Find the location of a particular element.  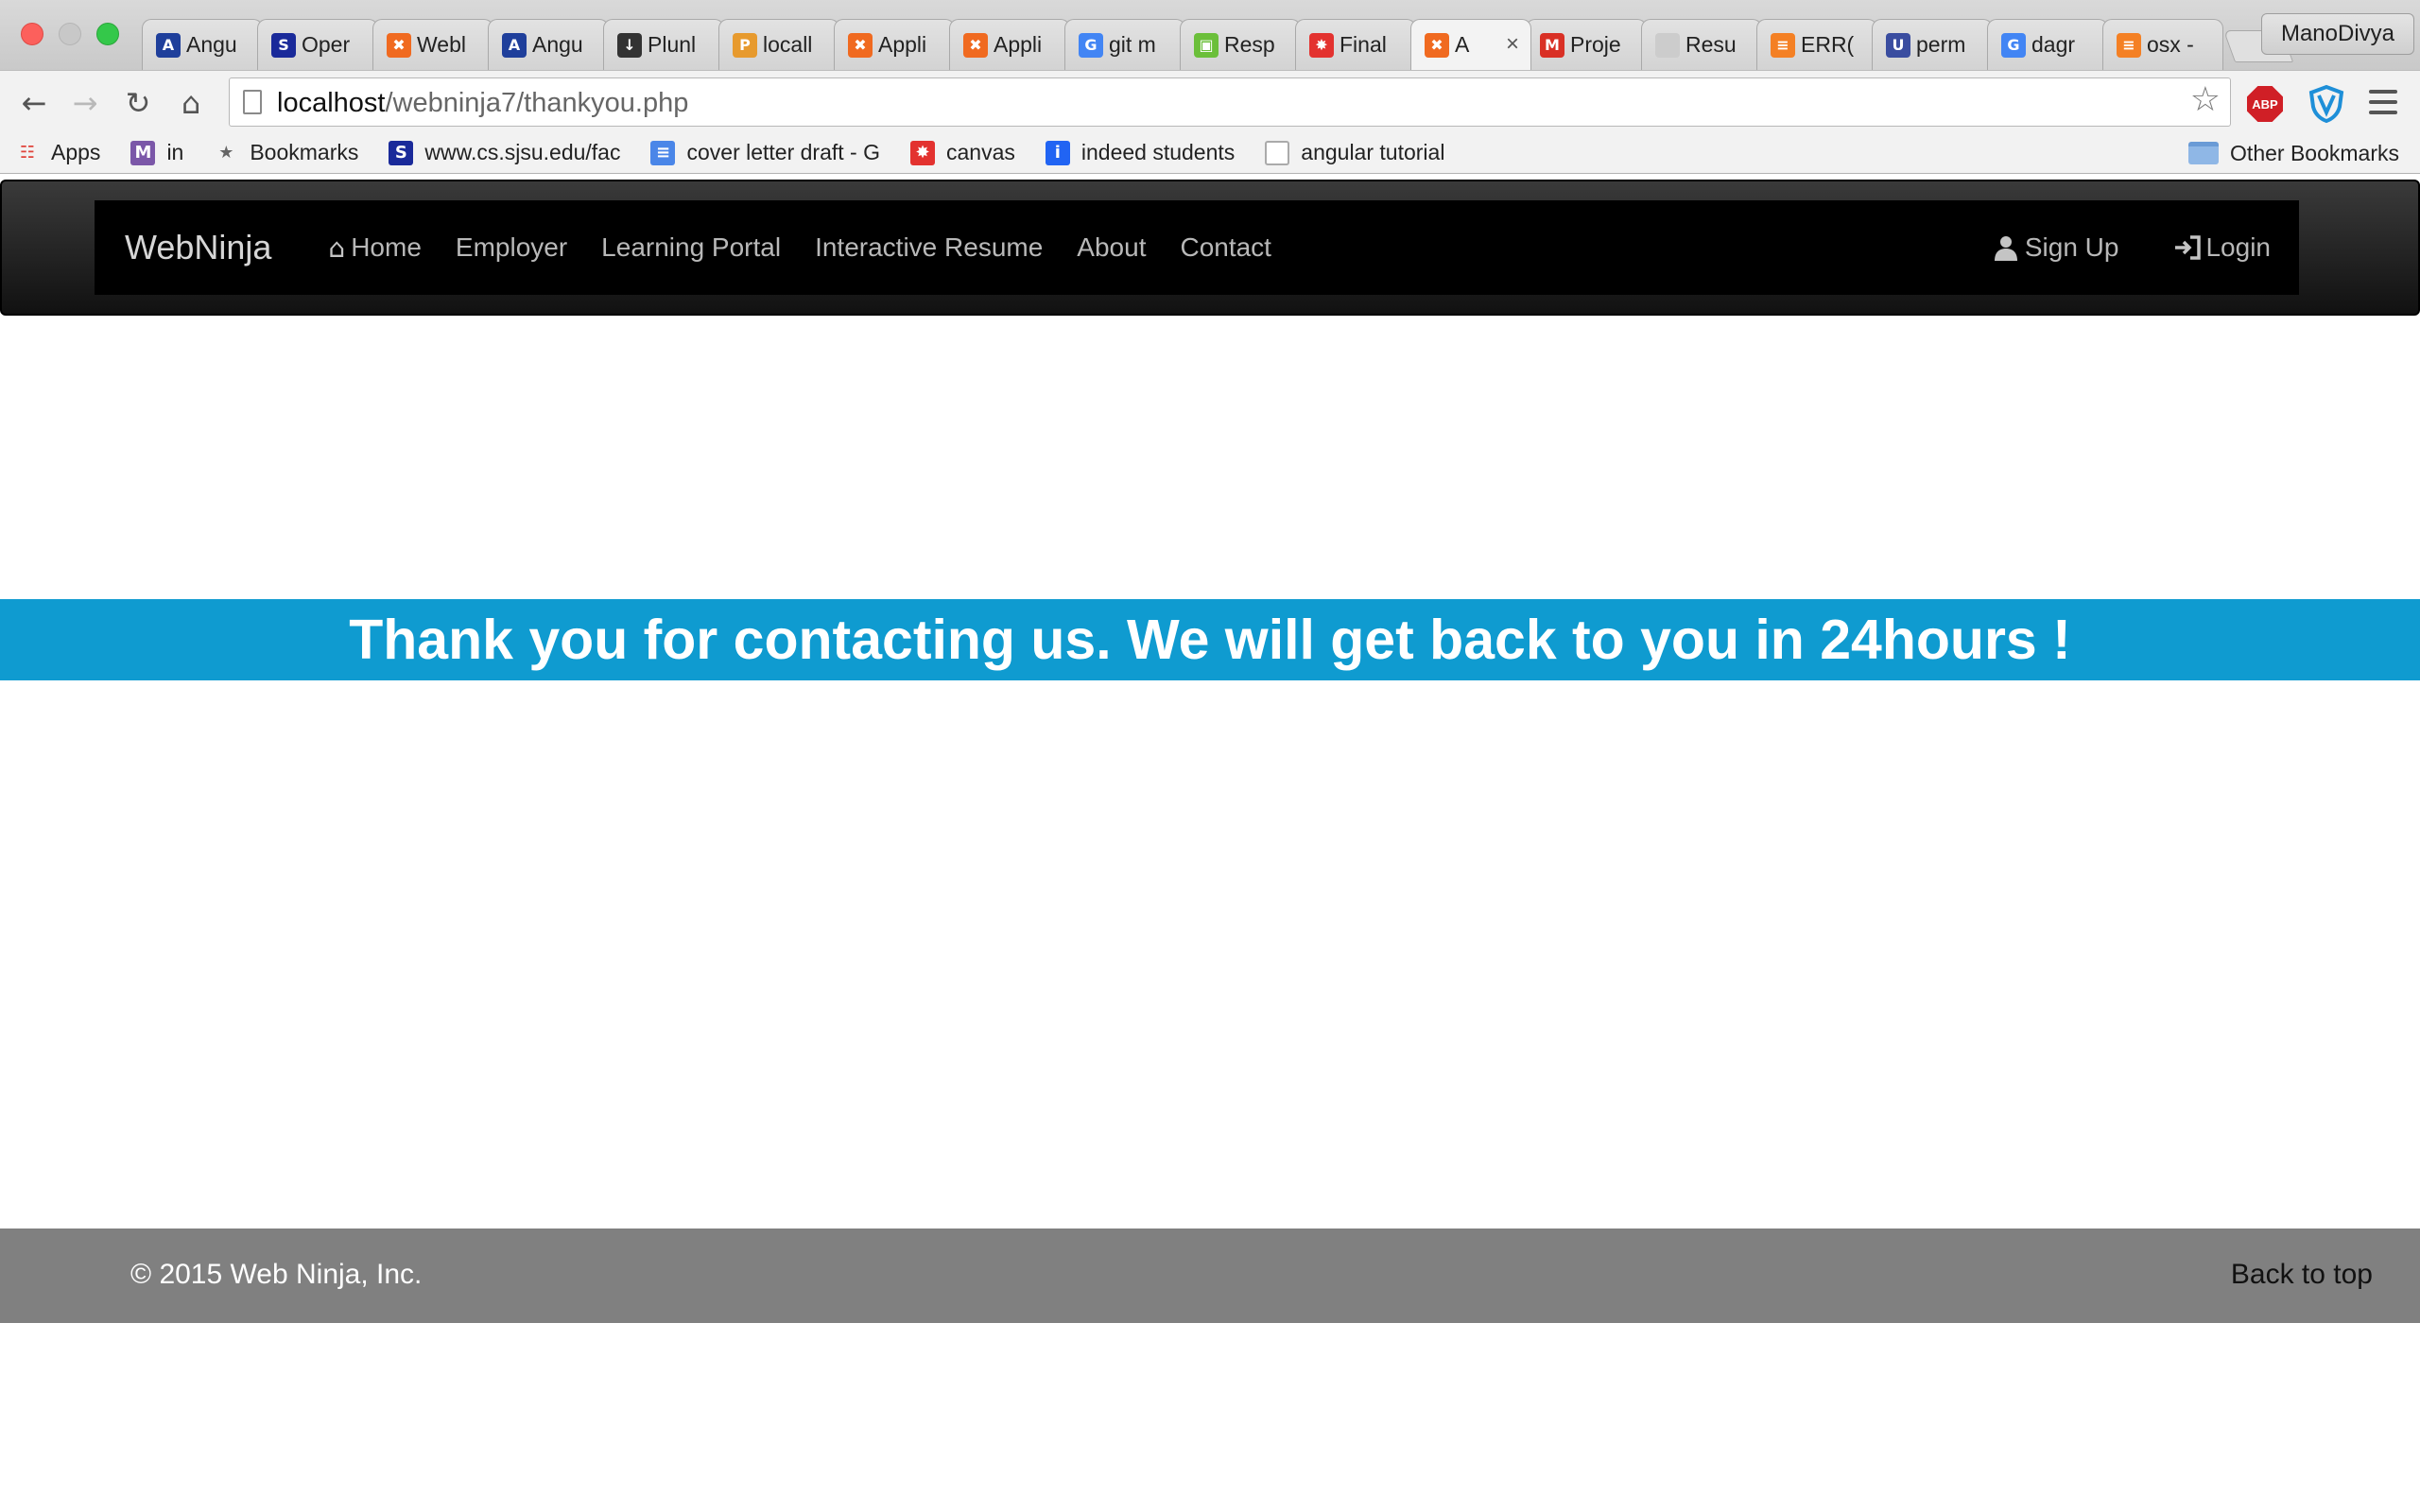

browser-tab: Resu is located at coordinates (1701, 44).